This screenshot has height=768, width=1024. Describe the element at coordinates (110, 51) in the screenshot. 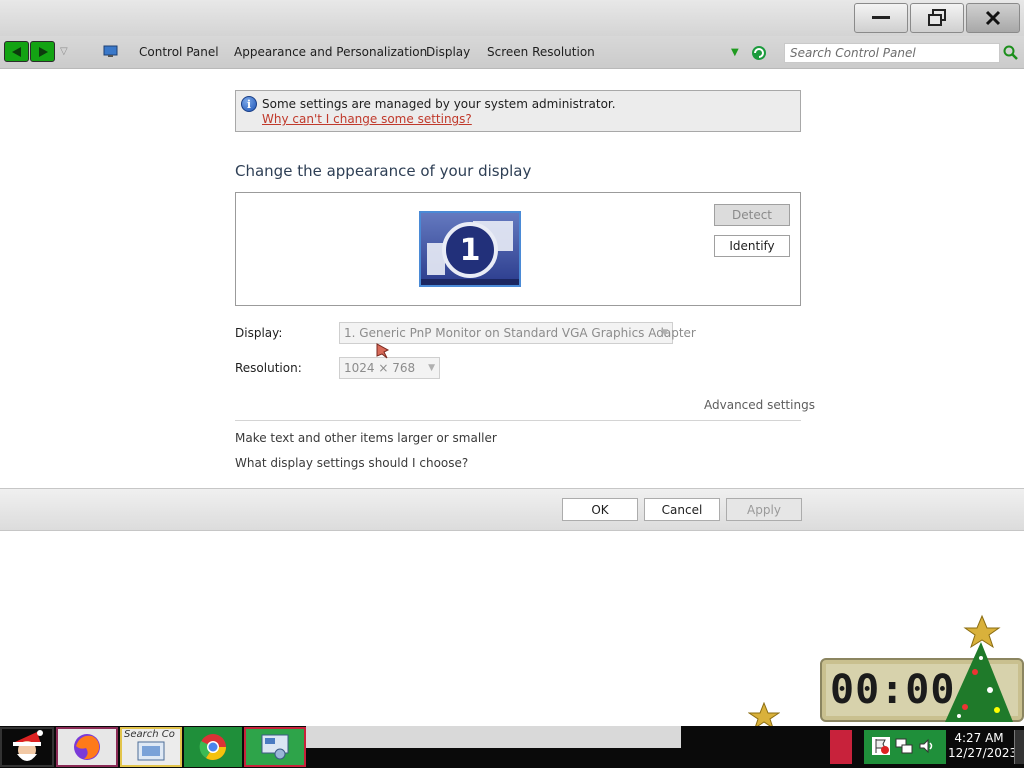

I see `control-panel-icon` at that location.